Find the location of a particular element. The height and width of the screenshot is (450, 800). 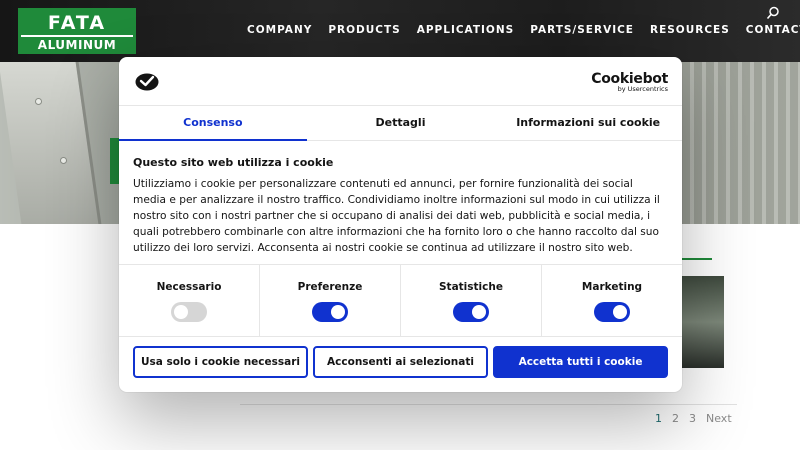

category-necessario: Necessario is located at coordinates (189, 300).